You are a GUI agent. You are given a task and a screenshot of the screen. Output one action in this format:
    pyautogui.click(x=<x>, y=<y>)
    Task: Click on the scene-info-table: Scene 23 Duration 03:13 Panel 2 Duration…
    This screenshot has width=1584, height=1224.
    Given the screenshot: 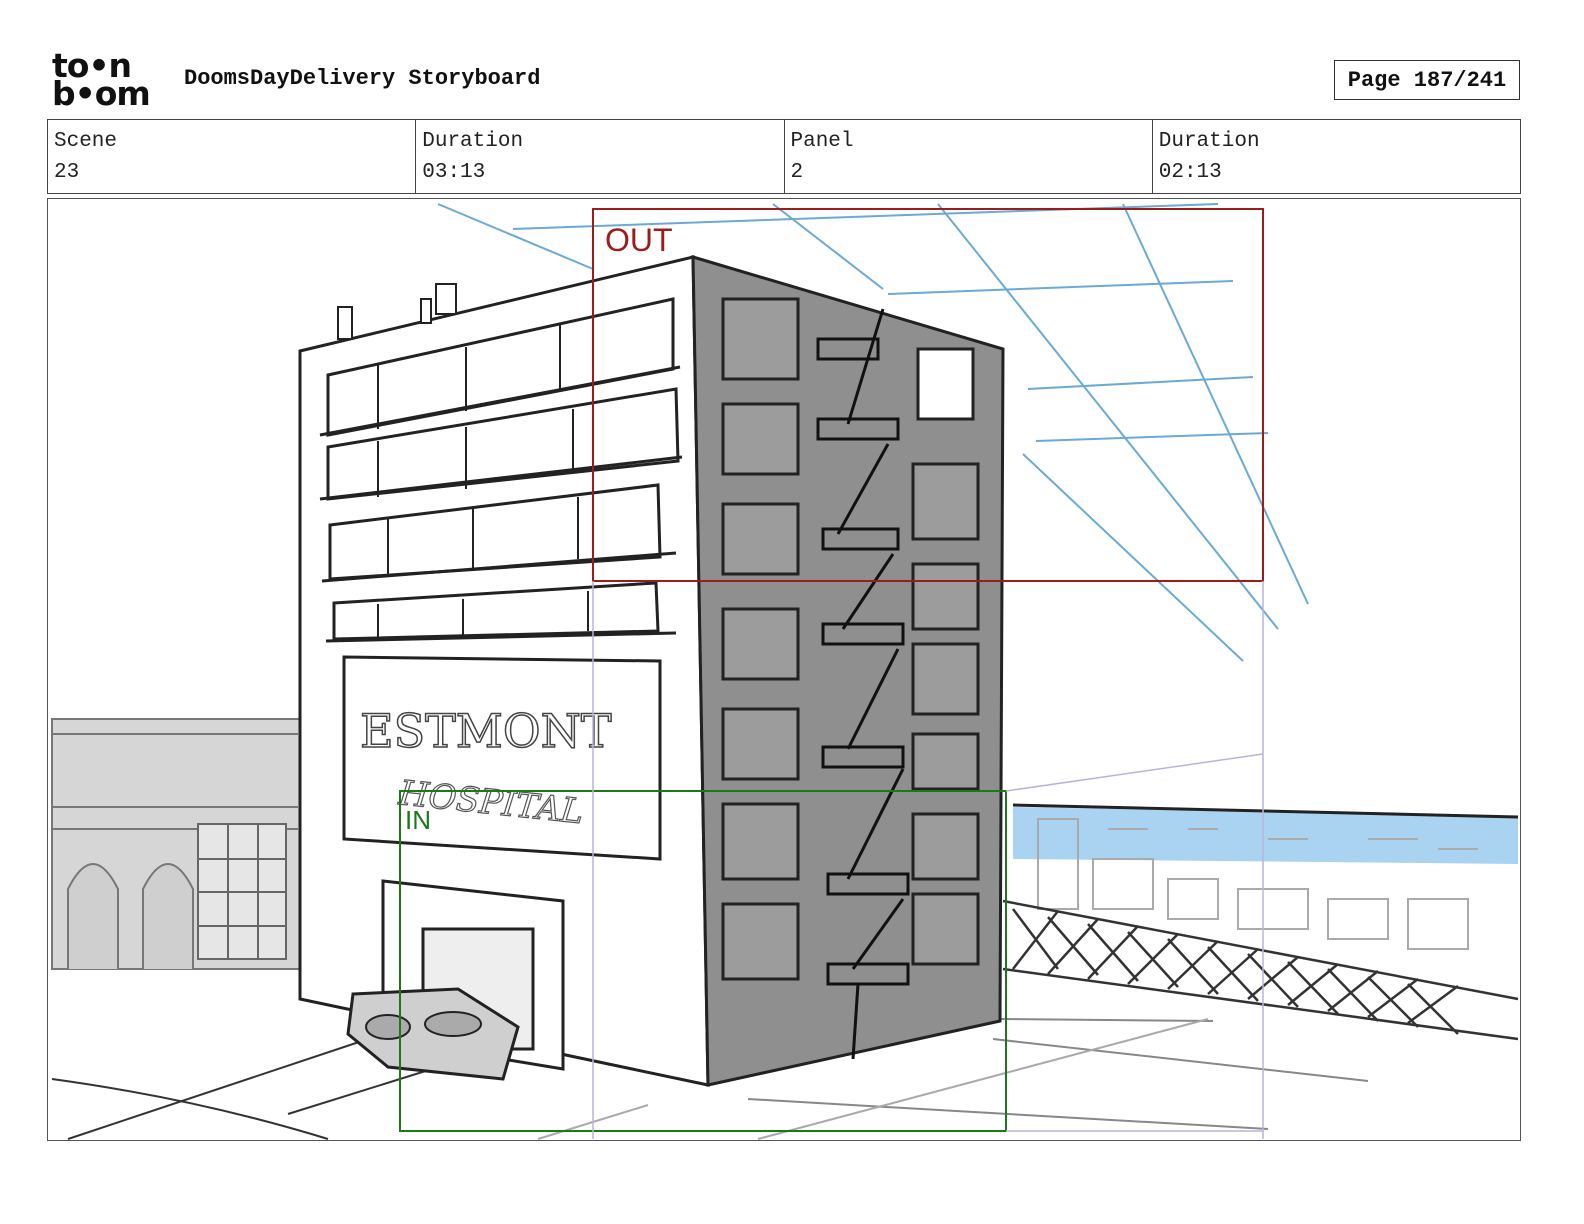 What is the action you would take?
    pyautogui.click(x=784, y=156)
    